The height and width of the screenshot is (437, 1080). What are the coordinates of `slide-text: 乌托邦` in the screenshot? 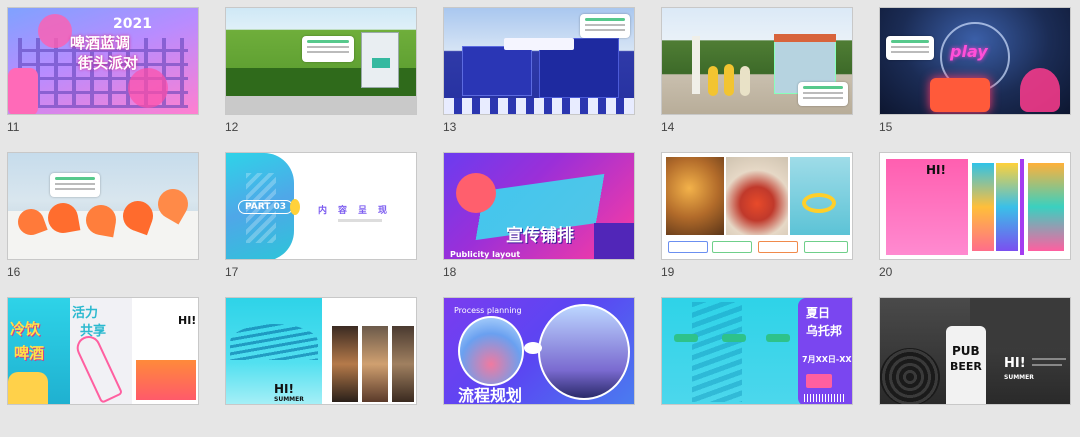 It's located at (824, 331).